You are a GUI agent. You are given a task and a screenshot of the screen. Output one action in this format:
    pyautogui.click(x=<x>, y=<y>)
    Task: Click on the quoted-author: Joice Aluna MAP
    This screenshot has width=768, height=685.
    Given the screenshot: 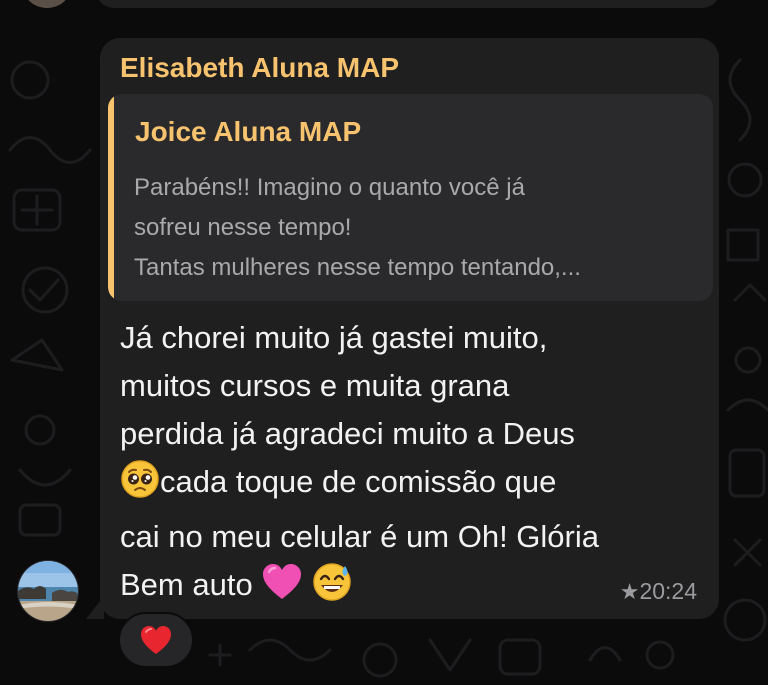 What is the action you would take?
    pyautogui.click(x=248, y=131)
    